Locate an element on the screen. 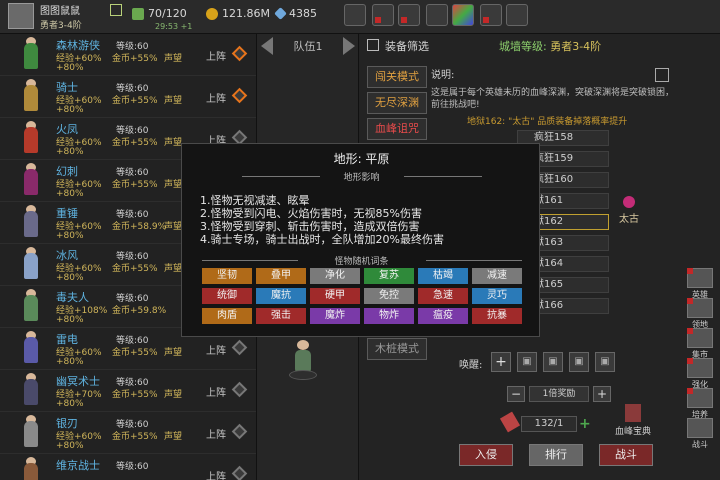  color-wheel-button is located at coordinates (463, 15).